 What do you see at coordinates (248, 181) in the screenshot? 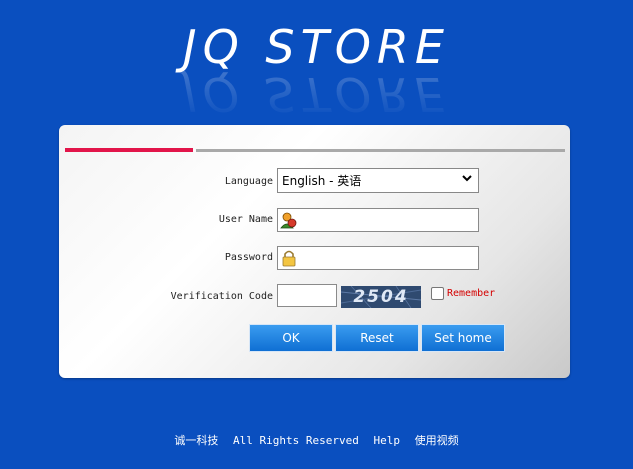
I see `language-label: Language` at bounding box center [248, 181].